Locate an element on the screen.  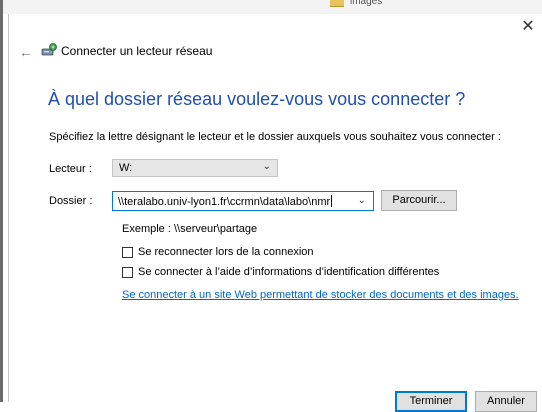
close-button: ✕ is located at coordinates (528, 27).